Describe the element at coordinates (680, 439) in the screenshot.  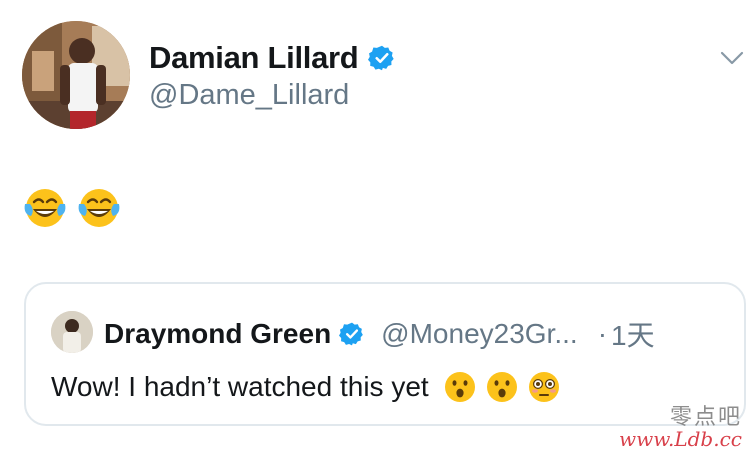
I see `watermark-url: www.Ldb.cc` at that location.